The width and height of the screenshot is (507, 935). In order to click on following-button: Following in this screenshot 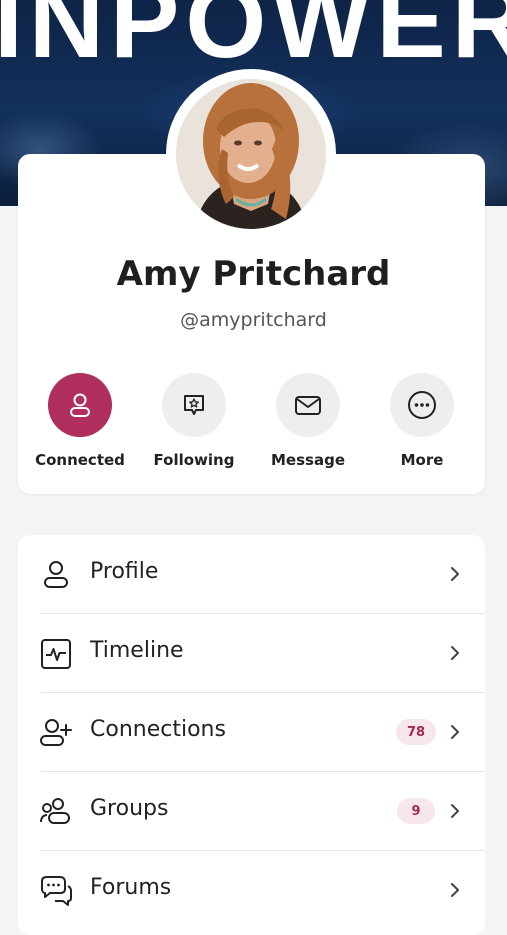, I will do `click(194, 421)`.